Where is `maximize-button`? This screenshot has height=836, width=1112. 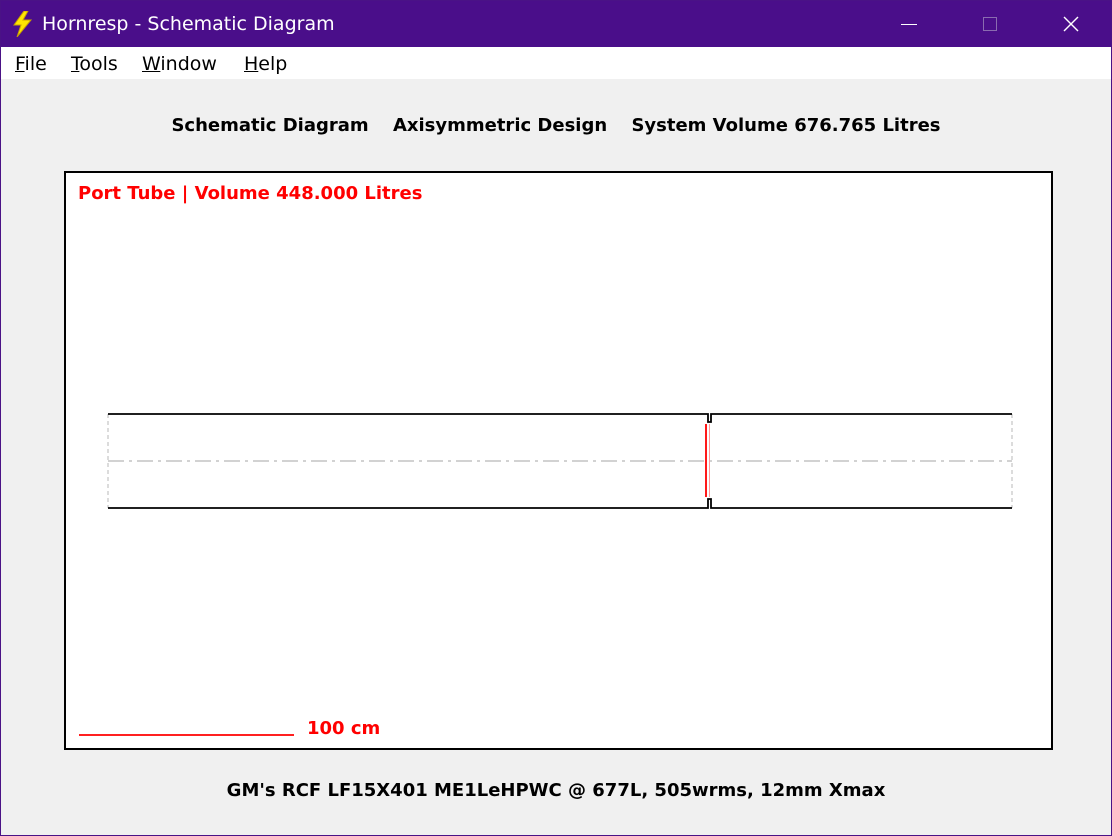
maximize-button is located at coordinates (989, 24).